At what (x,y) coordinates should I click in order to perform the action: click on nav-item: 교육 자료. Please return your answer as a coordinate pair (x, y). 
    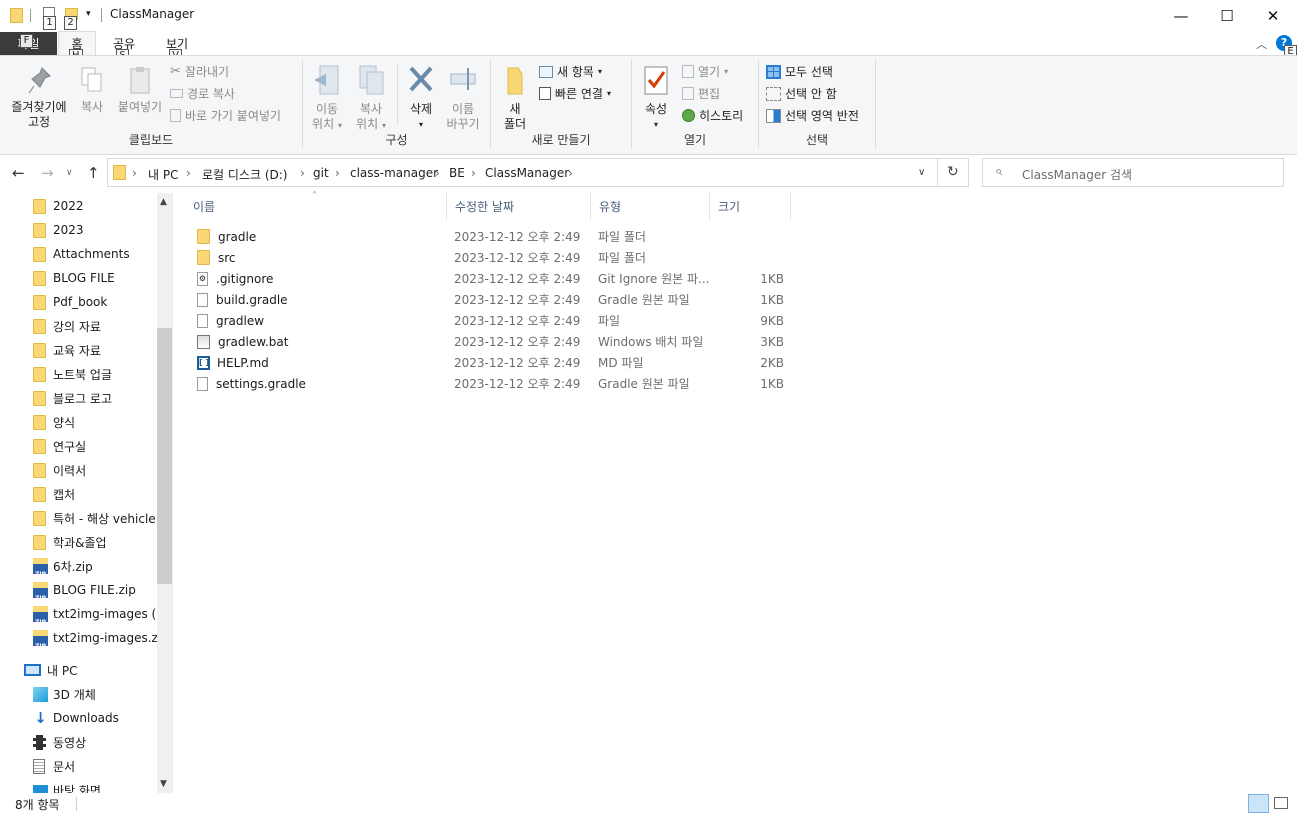
    Looking at the image, I should click on (78, 350).